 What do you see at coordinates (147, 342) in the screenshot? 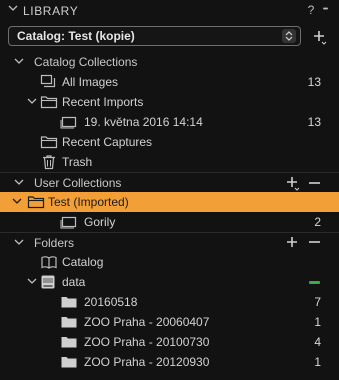
I see `folder-label: ZOO Praha - 20100730` at bounding box center [147, 342].